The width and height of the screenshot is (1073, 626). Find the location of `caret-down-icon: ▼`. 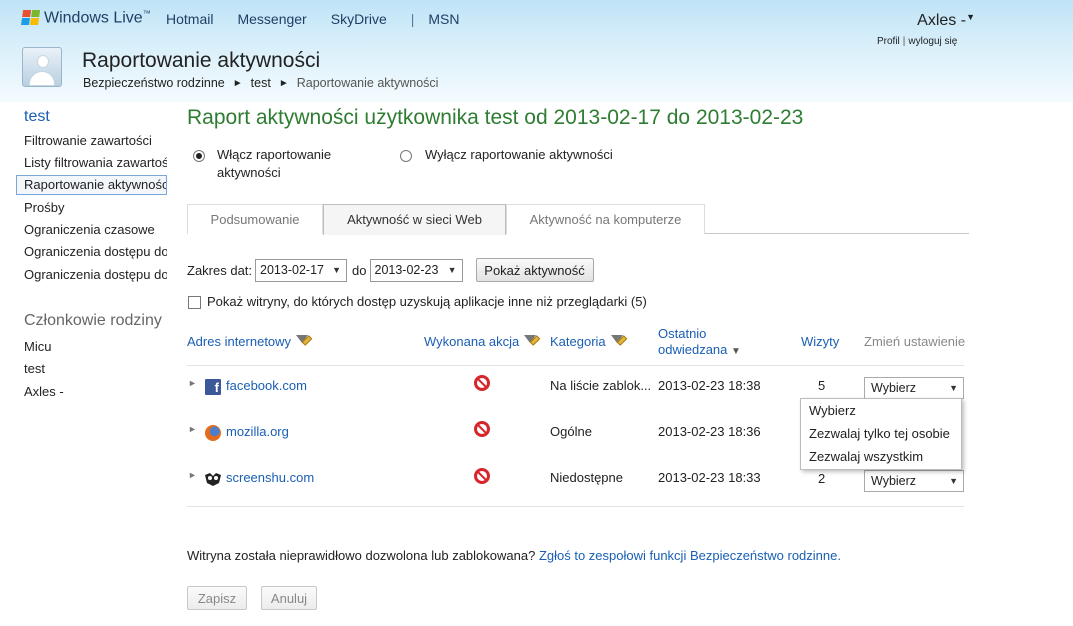

caret-down-icon: ▼ is located at coordinates (970, 17).